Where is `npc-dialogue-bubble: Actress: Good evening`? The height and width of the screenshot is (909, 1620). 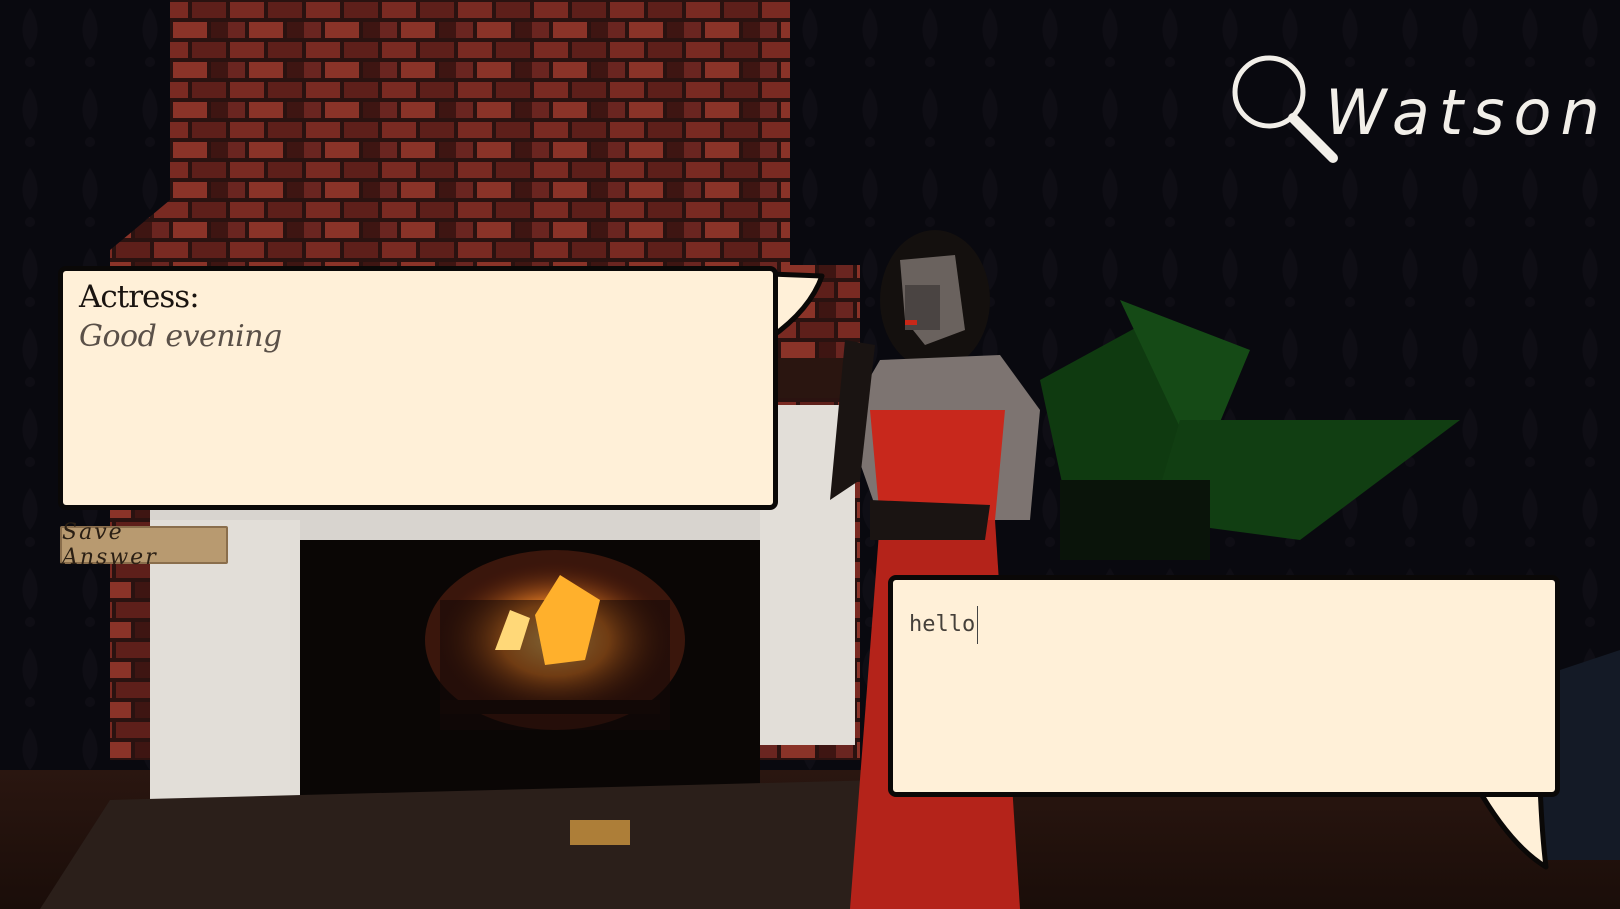 npc-dialogue-bubble: Actress: Good evening is located at coordinates (418, 388).